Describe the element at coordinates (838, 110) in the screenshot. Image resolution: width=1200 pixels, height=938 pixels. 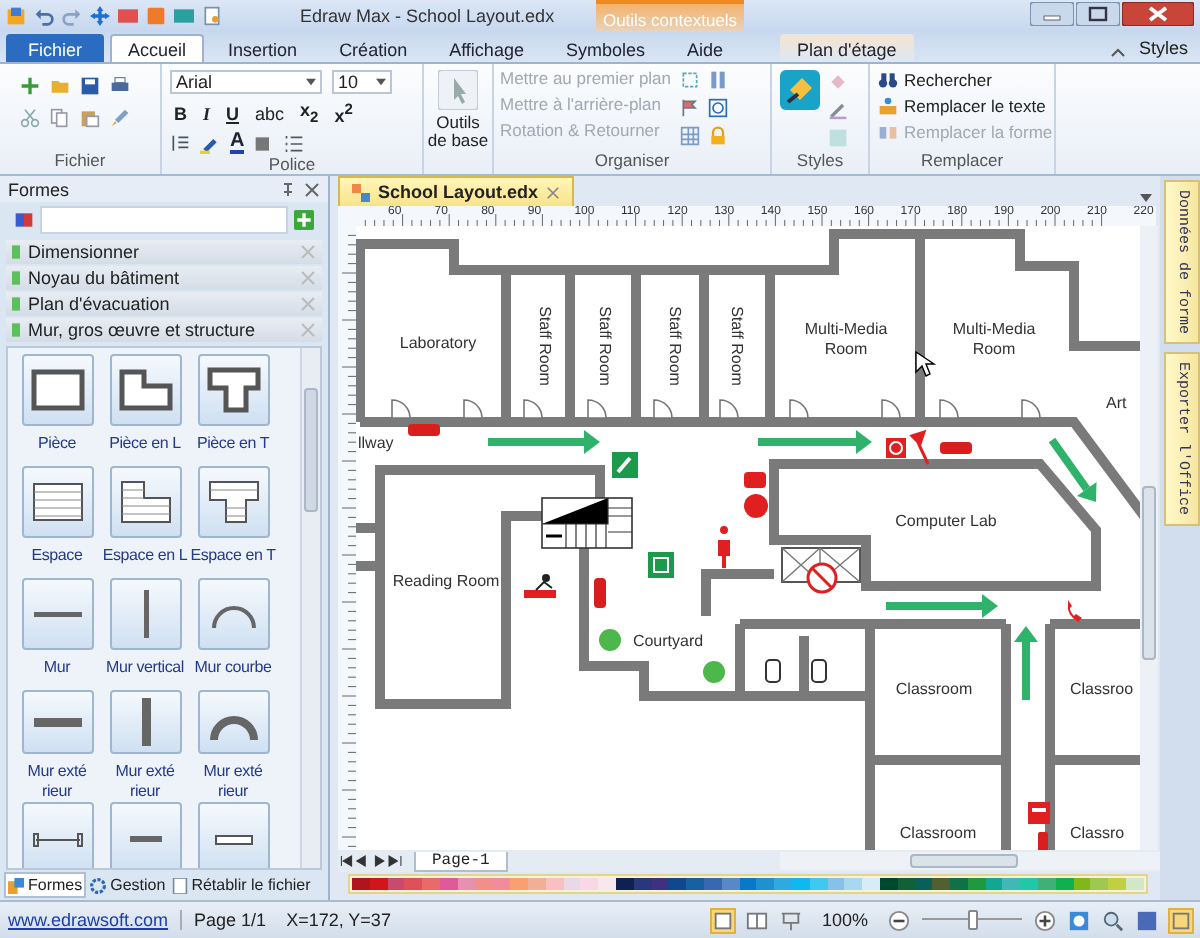
I see `pencil-icon` at that location.